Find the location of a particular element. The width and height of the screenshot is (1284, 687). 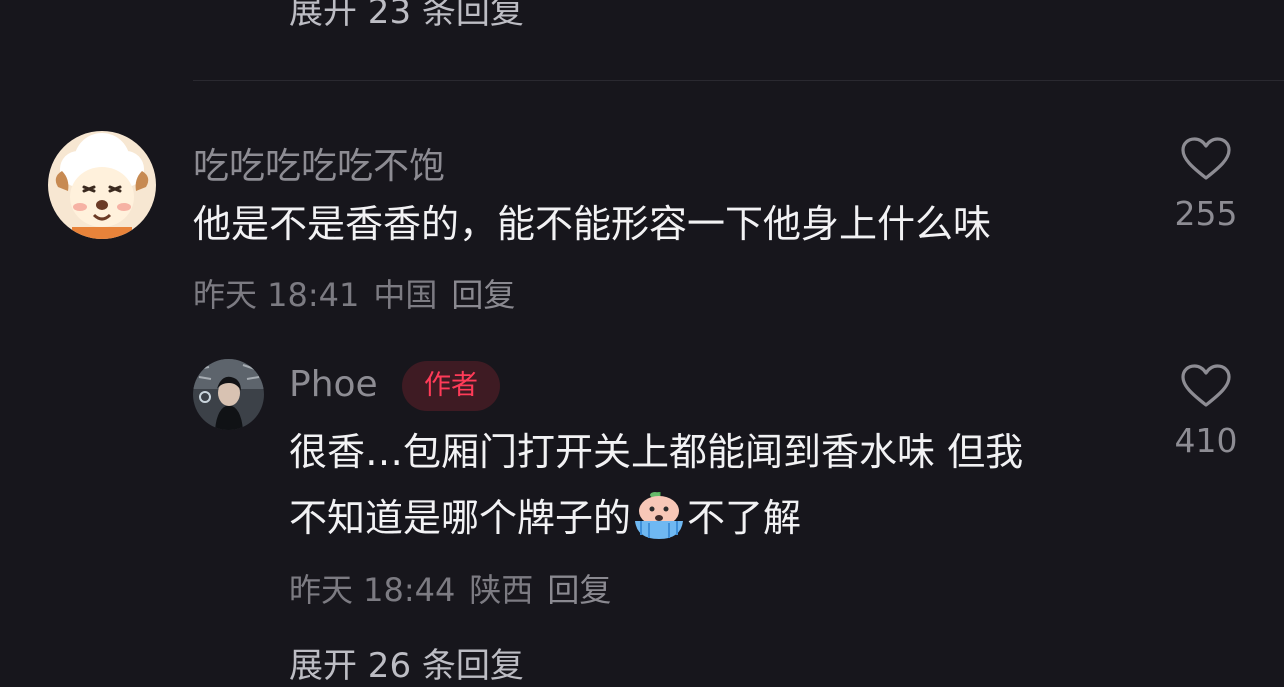

comment-text: 他是不是香香的，能不能形容一下他身上什么味 is located at coordinates (592, 224).